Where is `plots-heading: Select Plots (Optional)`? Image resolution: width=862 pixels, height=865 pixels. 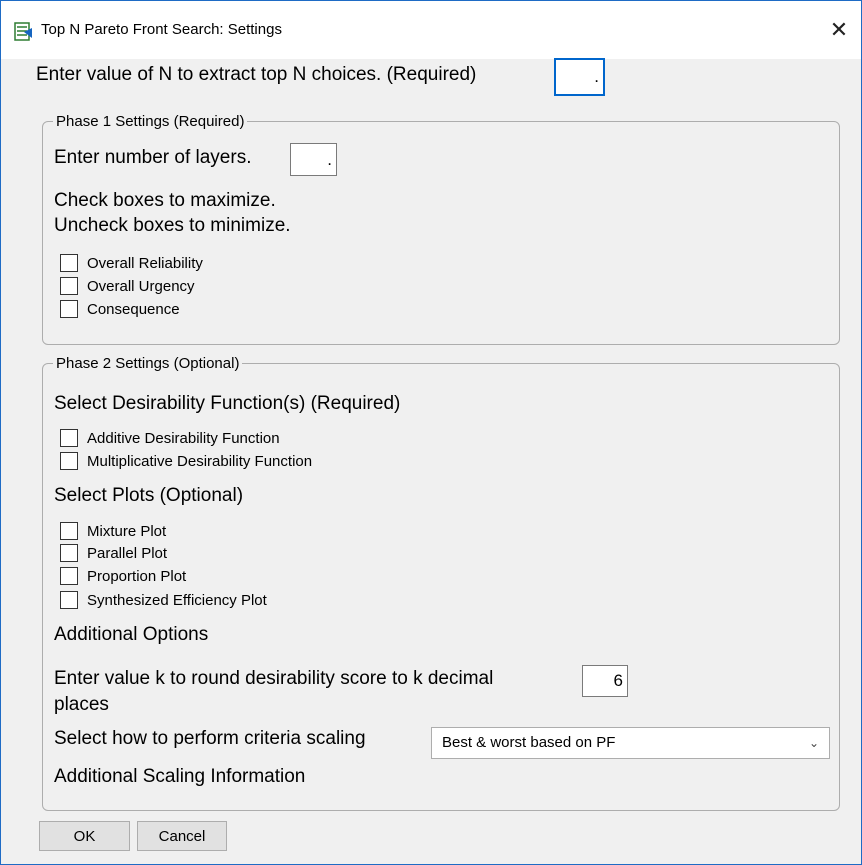 plots-heading: Select Plots (Optional) is located at coordinates (149, 495).